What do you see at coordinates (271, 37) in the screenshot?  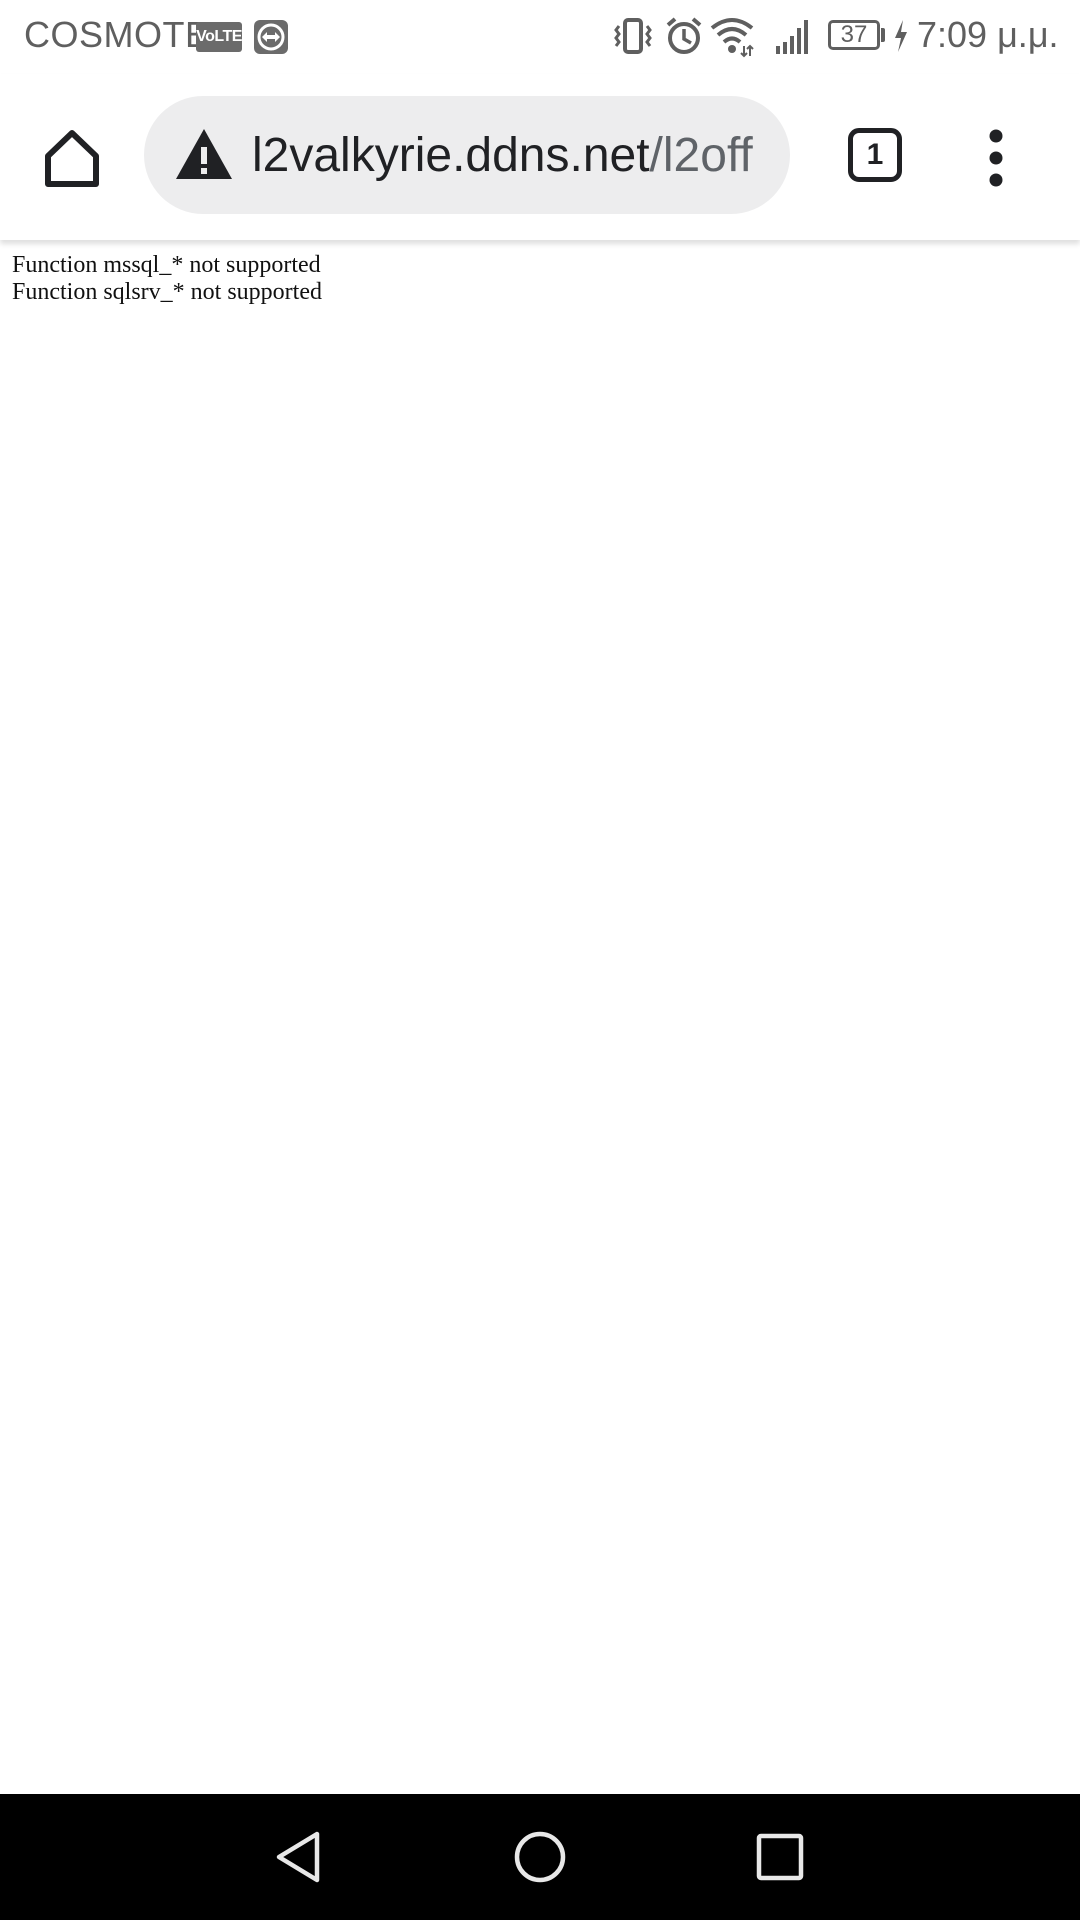 I see `teamviewer-icon` at bounding box center [271, 37].